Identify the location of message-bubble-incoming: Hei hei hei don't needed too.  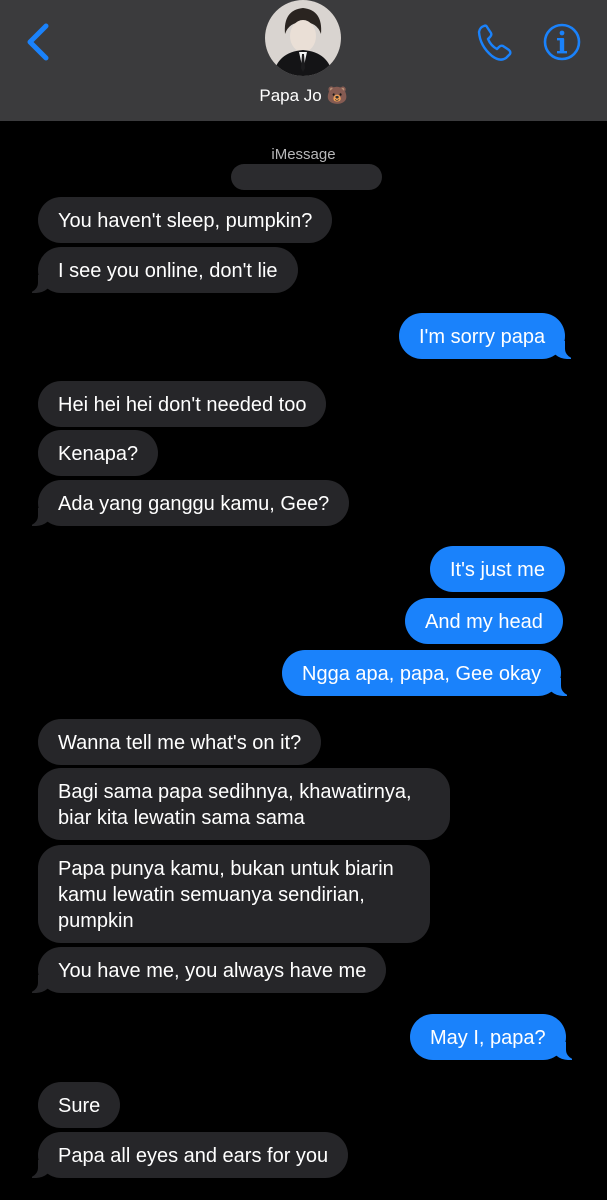
(182, 404).